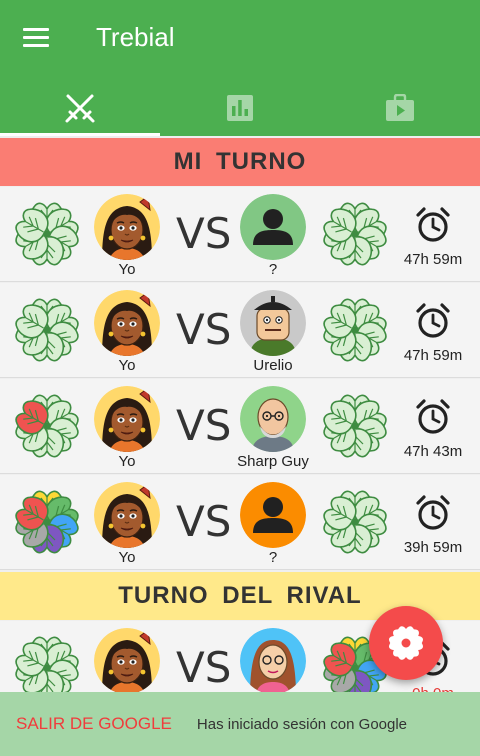 The image size is (480, 756). What do you see at coordinates (273, 461) in the screenshot?
I see `opponent-name: Sharp Guy` at bounding box center [273, 461].